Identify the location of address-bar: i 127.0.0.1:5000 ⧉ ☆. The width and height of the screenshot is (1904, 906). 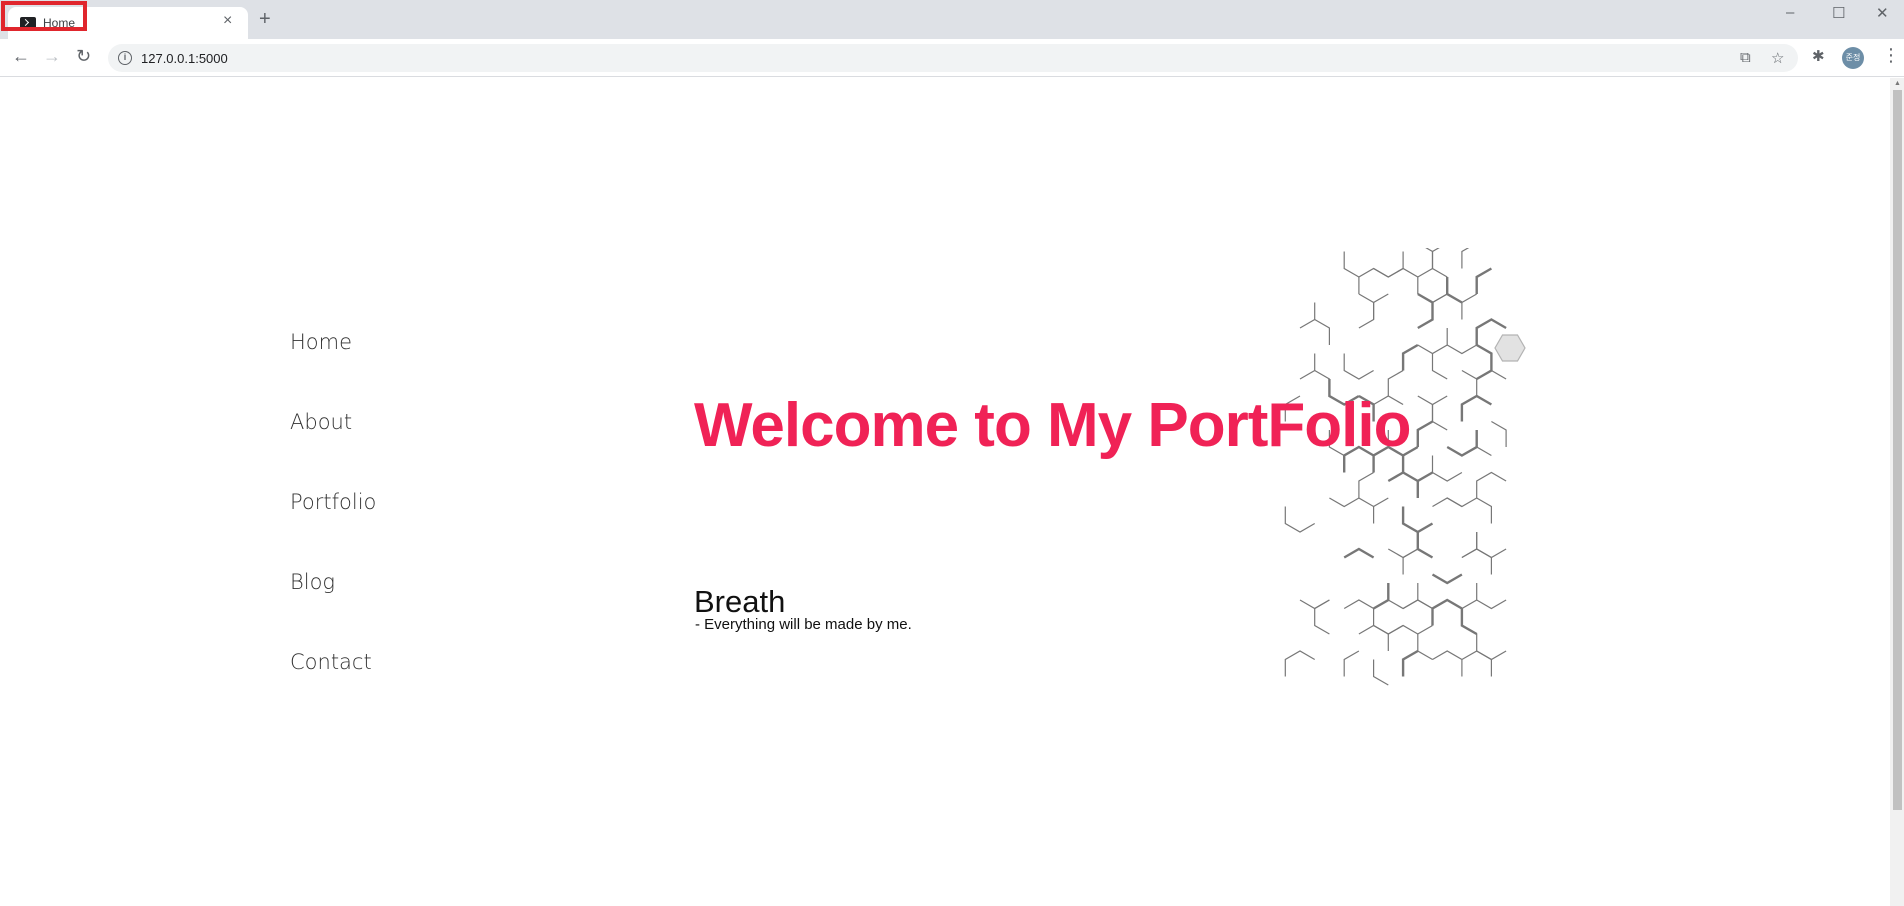
(953, 58).